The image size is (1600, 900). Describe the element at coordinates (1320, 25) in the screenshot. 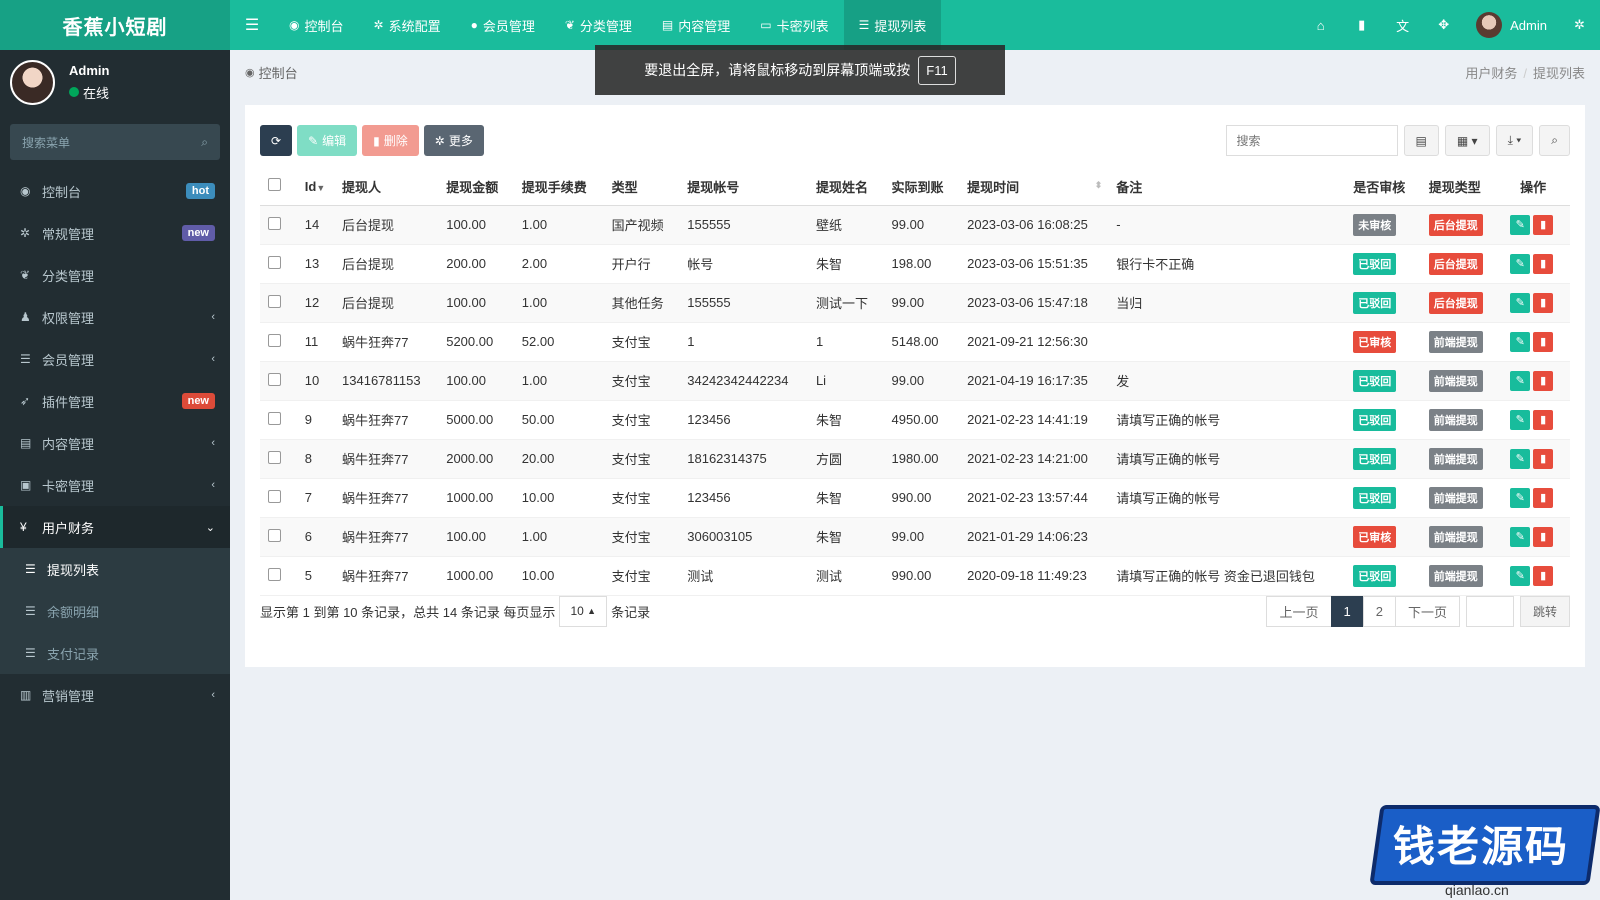

I see `home-icon: ⌂` at that location.